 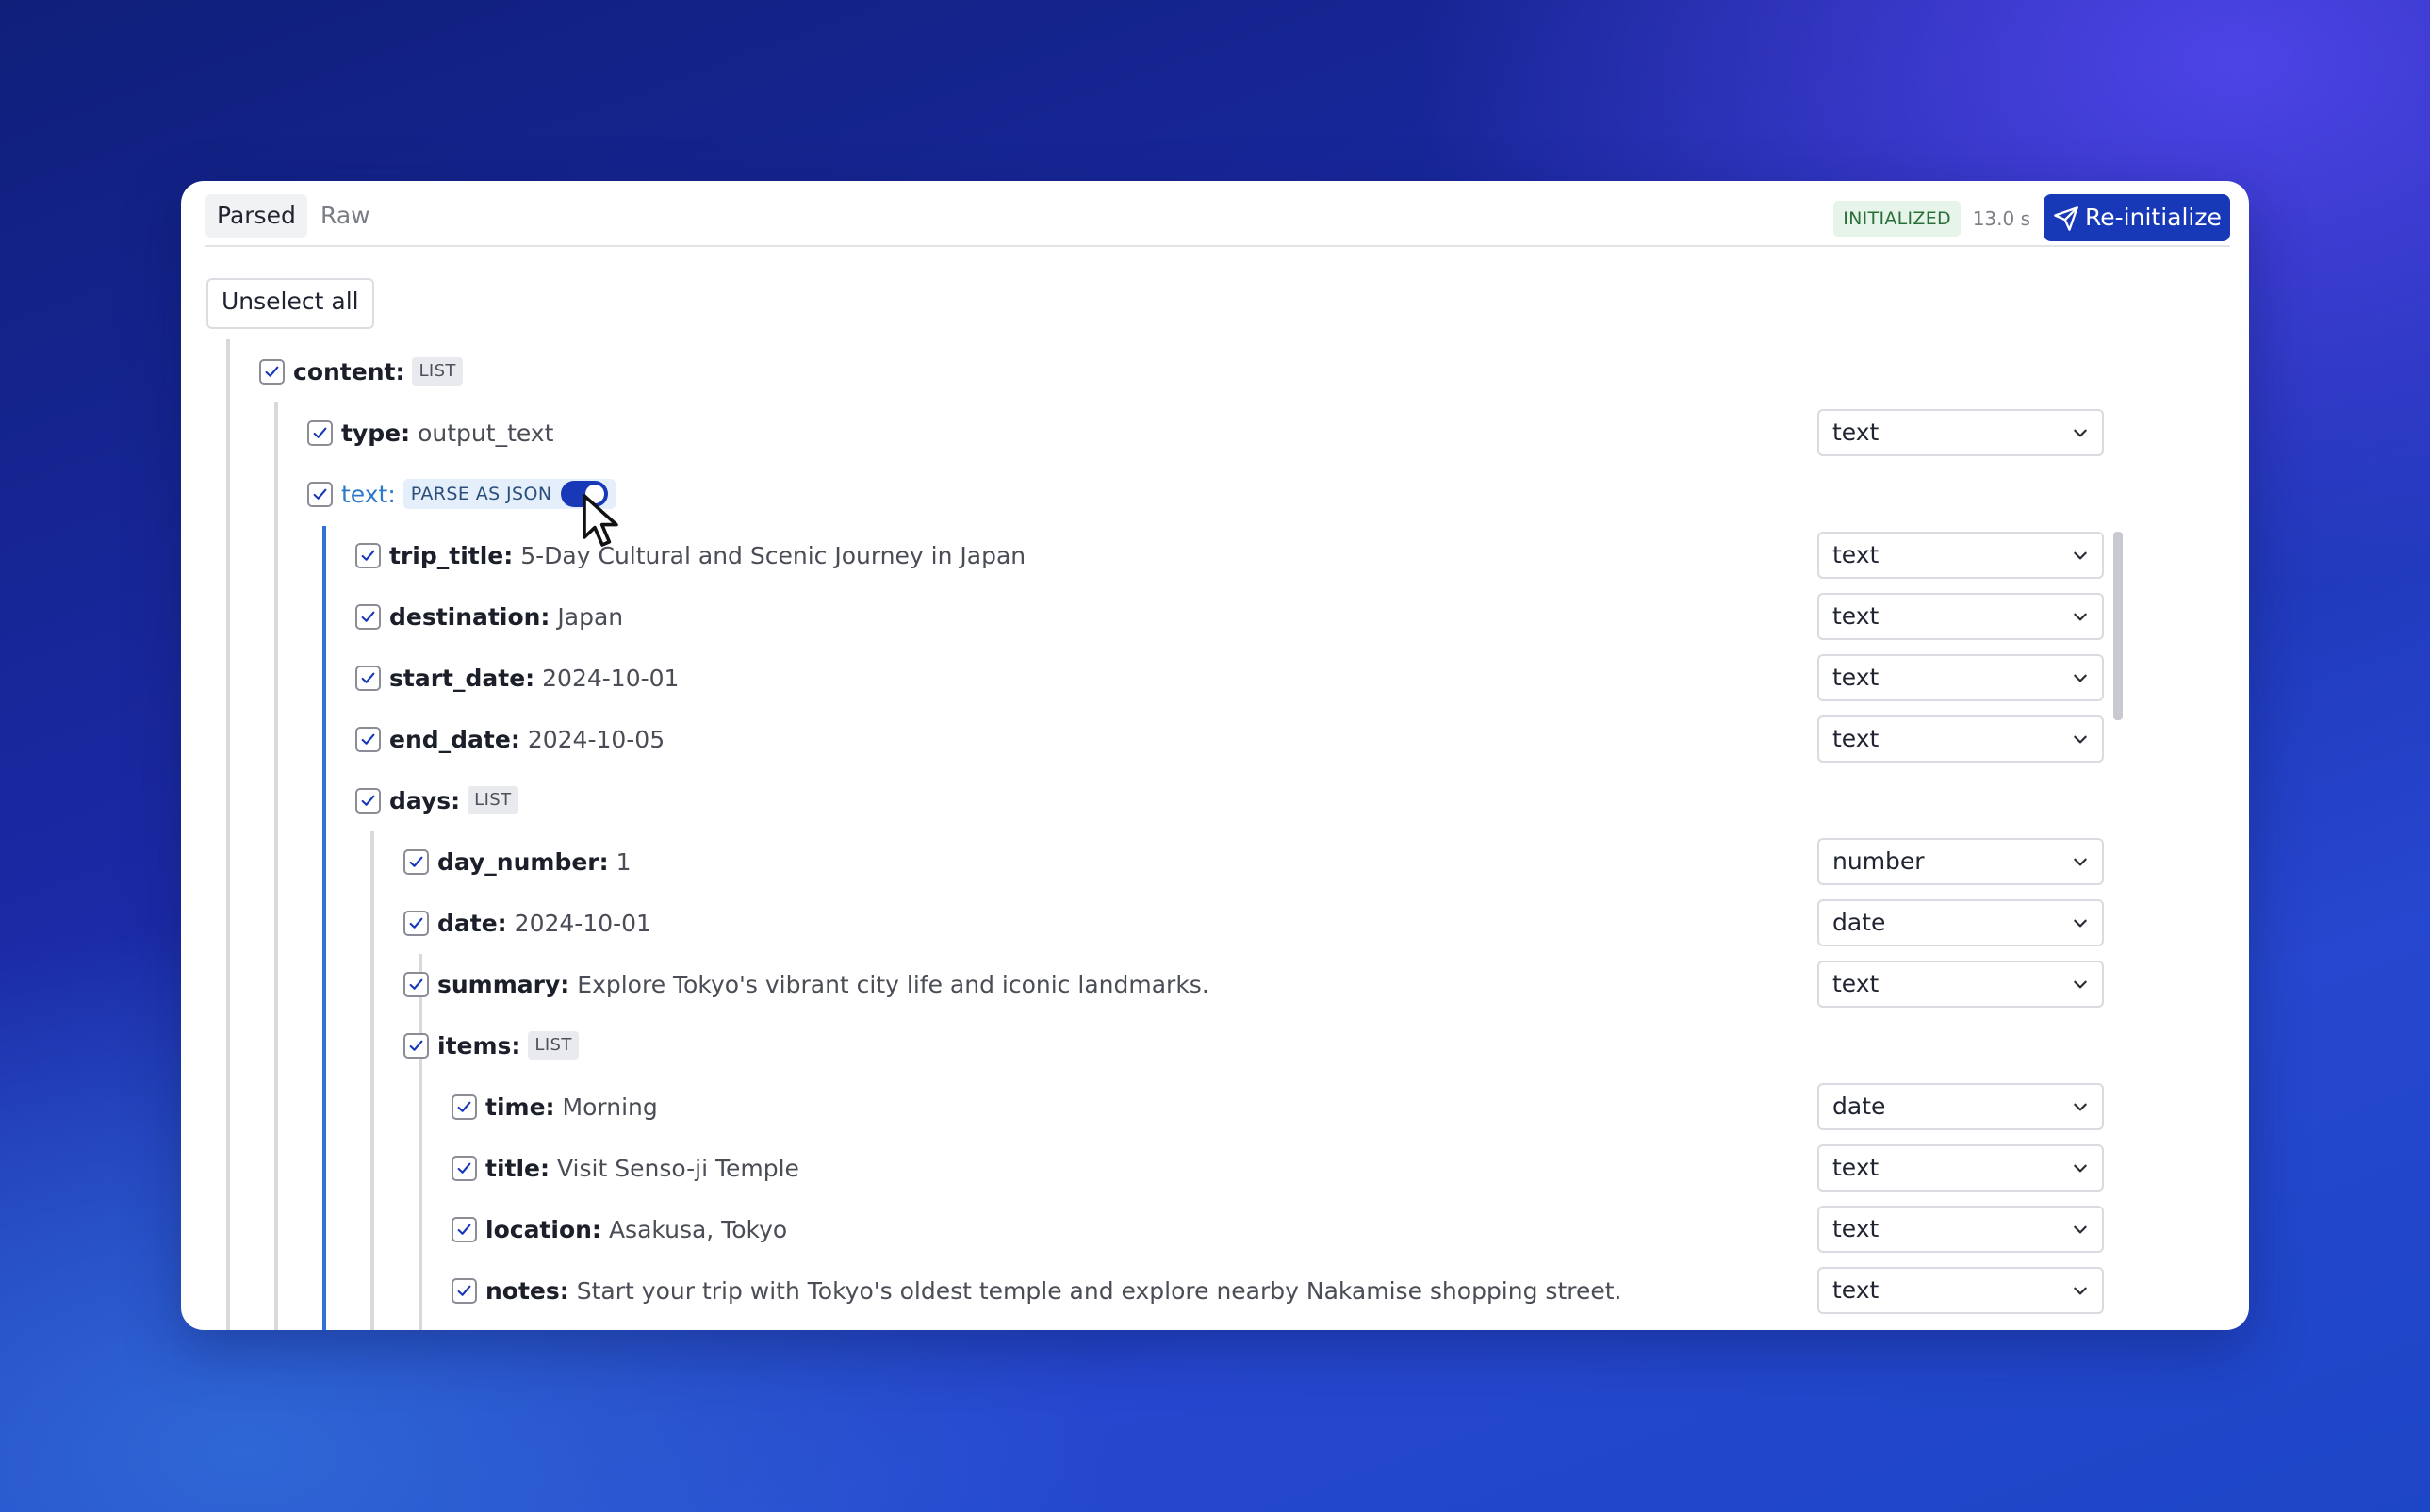 I want to click on checkbox-days, so click(x=368, y=801).